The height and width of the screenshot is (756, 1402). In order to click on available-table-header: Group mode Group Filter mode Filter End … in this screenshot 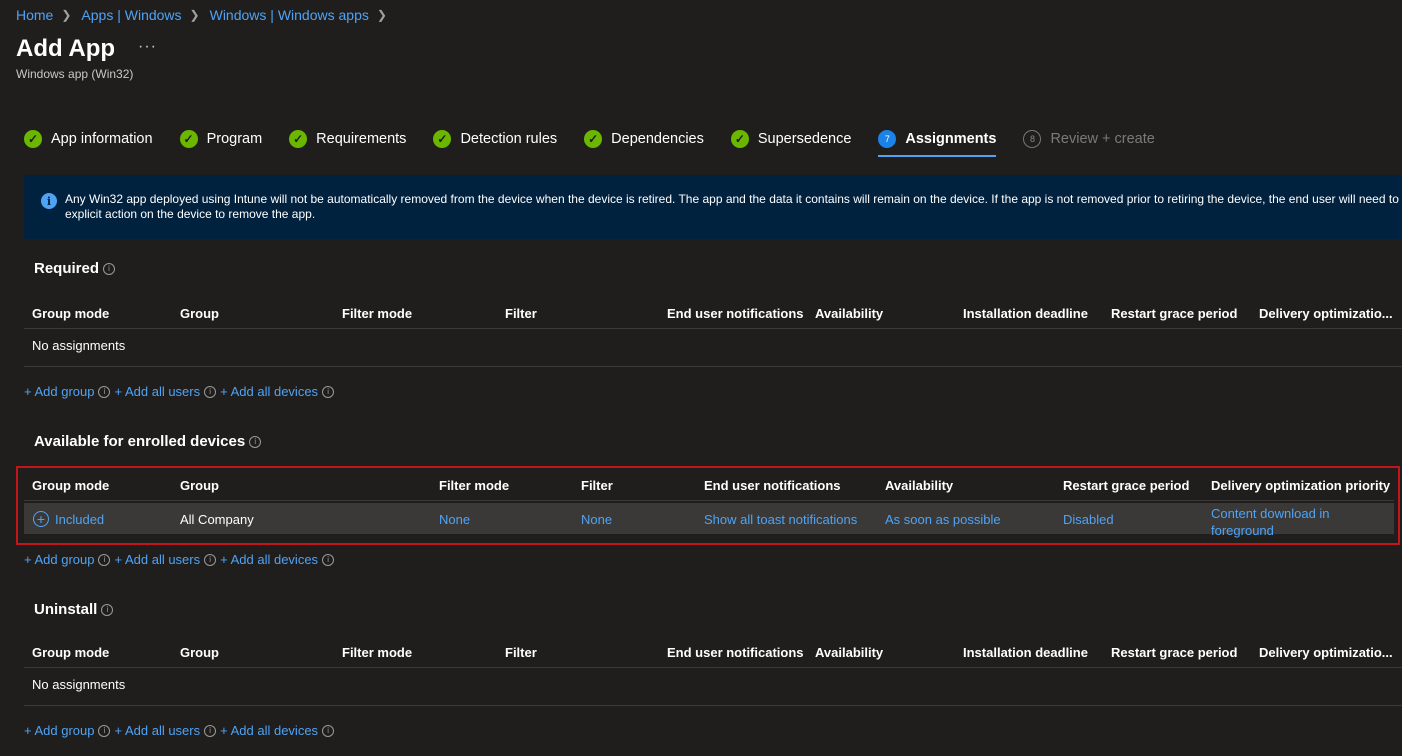, I will do `click(709, 485)`.